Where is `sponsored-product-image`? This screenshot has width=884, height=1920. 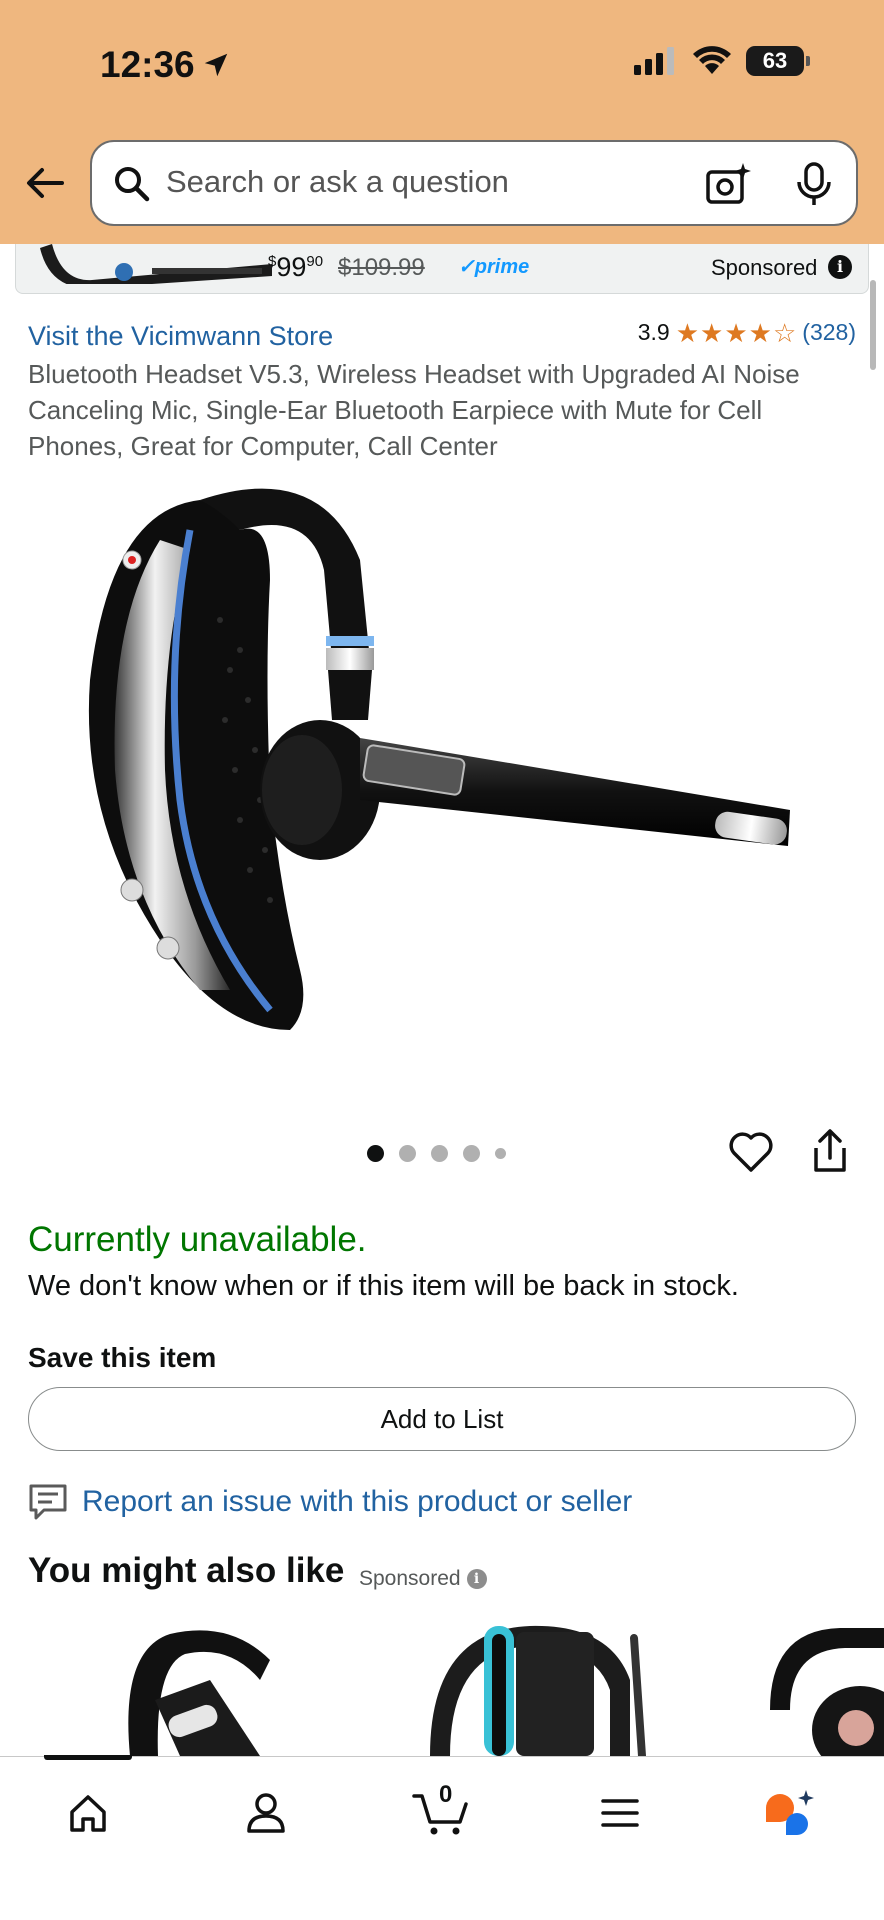
sponsored-product-image is located at coordinates (156, 264).